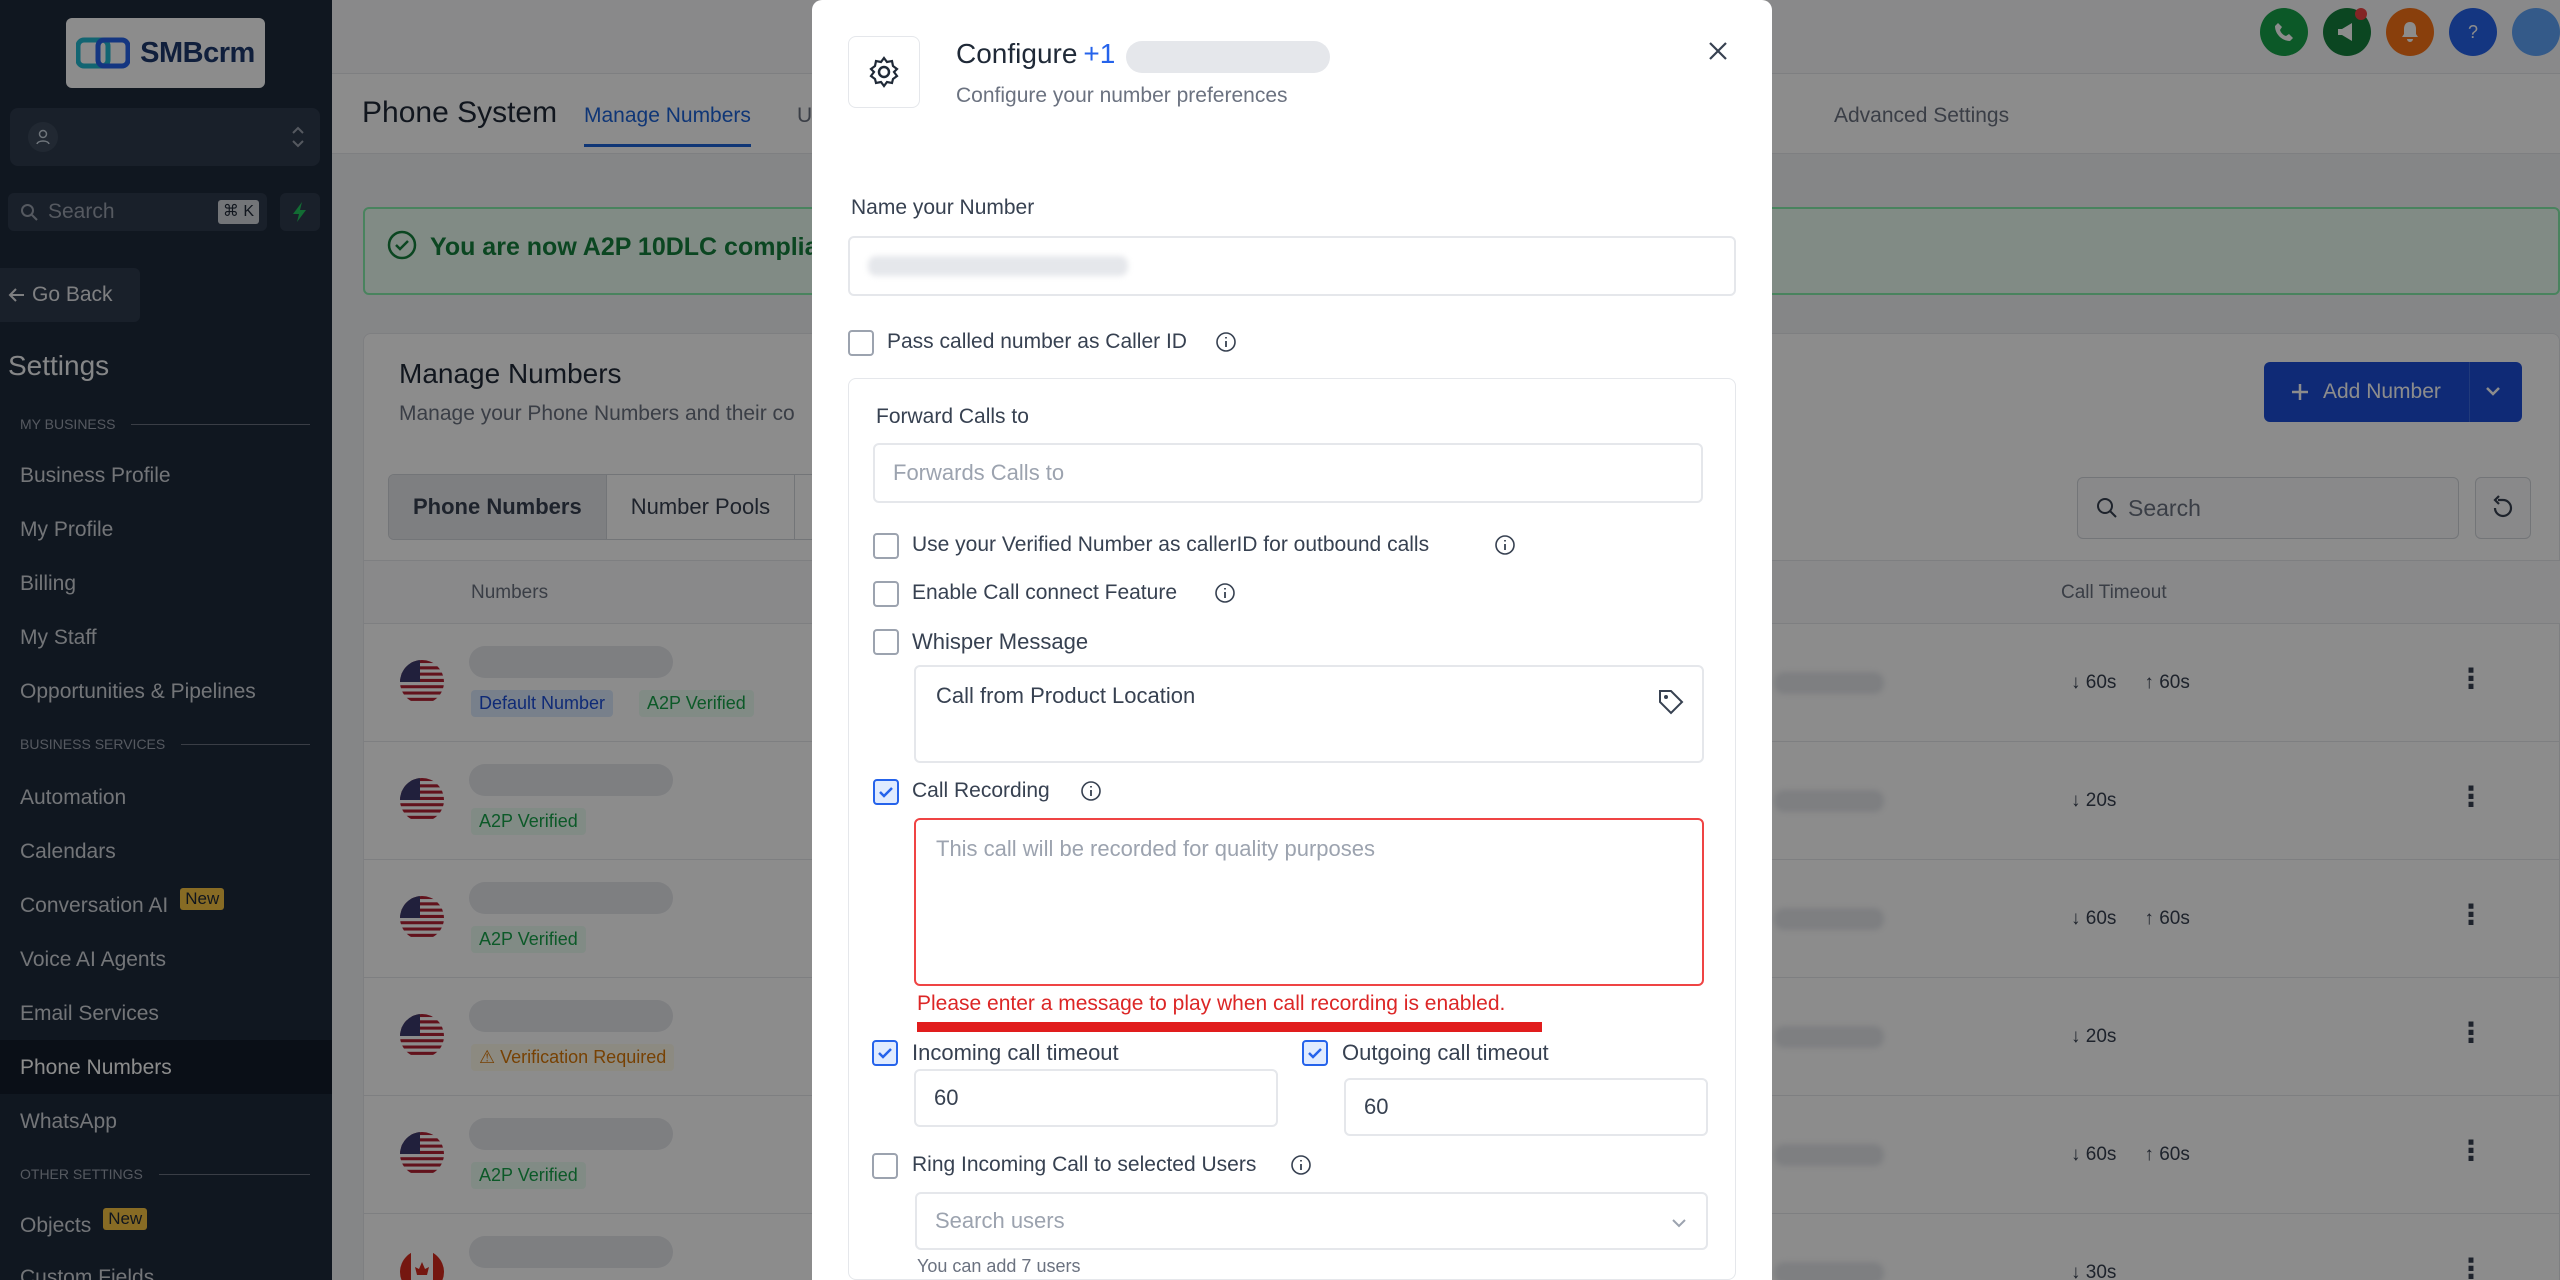  I want to click on incoming-timeout-value: 60, so click(946, 1097).